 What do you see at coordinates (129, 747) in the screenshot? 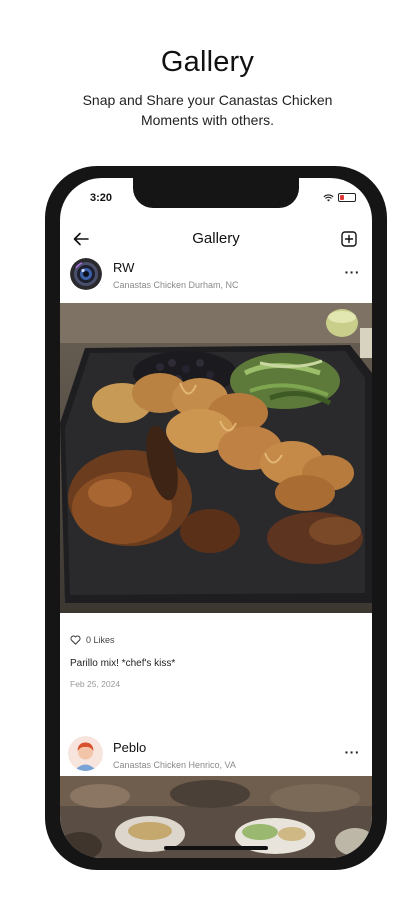
I see `post-username: Peblo` at bounding box center [129, 747].